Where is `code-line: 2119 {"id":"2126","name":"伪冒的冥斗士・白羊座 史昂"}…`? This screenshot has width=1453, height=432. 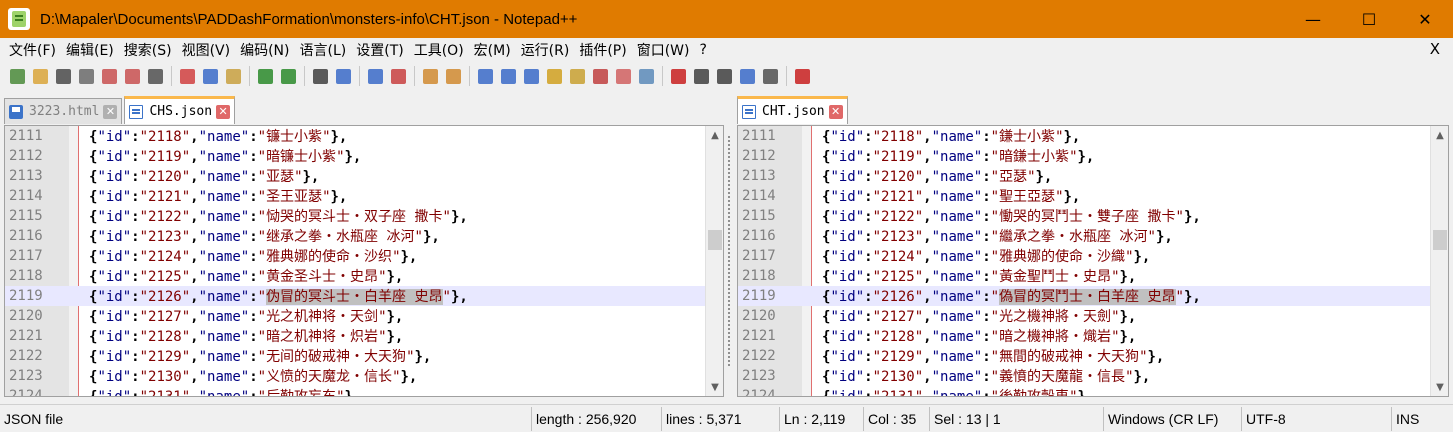 code-line: 2119 {"id":"2126","name":"伪冒的冥斗士・白羊座 史昂"}… is located at coordinates (355, 296).